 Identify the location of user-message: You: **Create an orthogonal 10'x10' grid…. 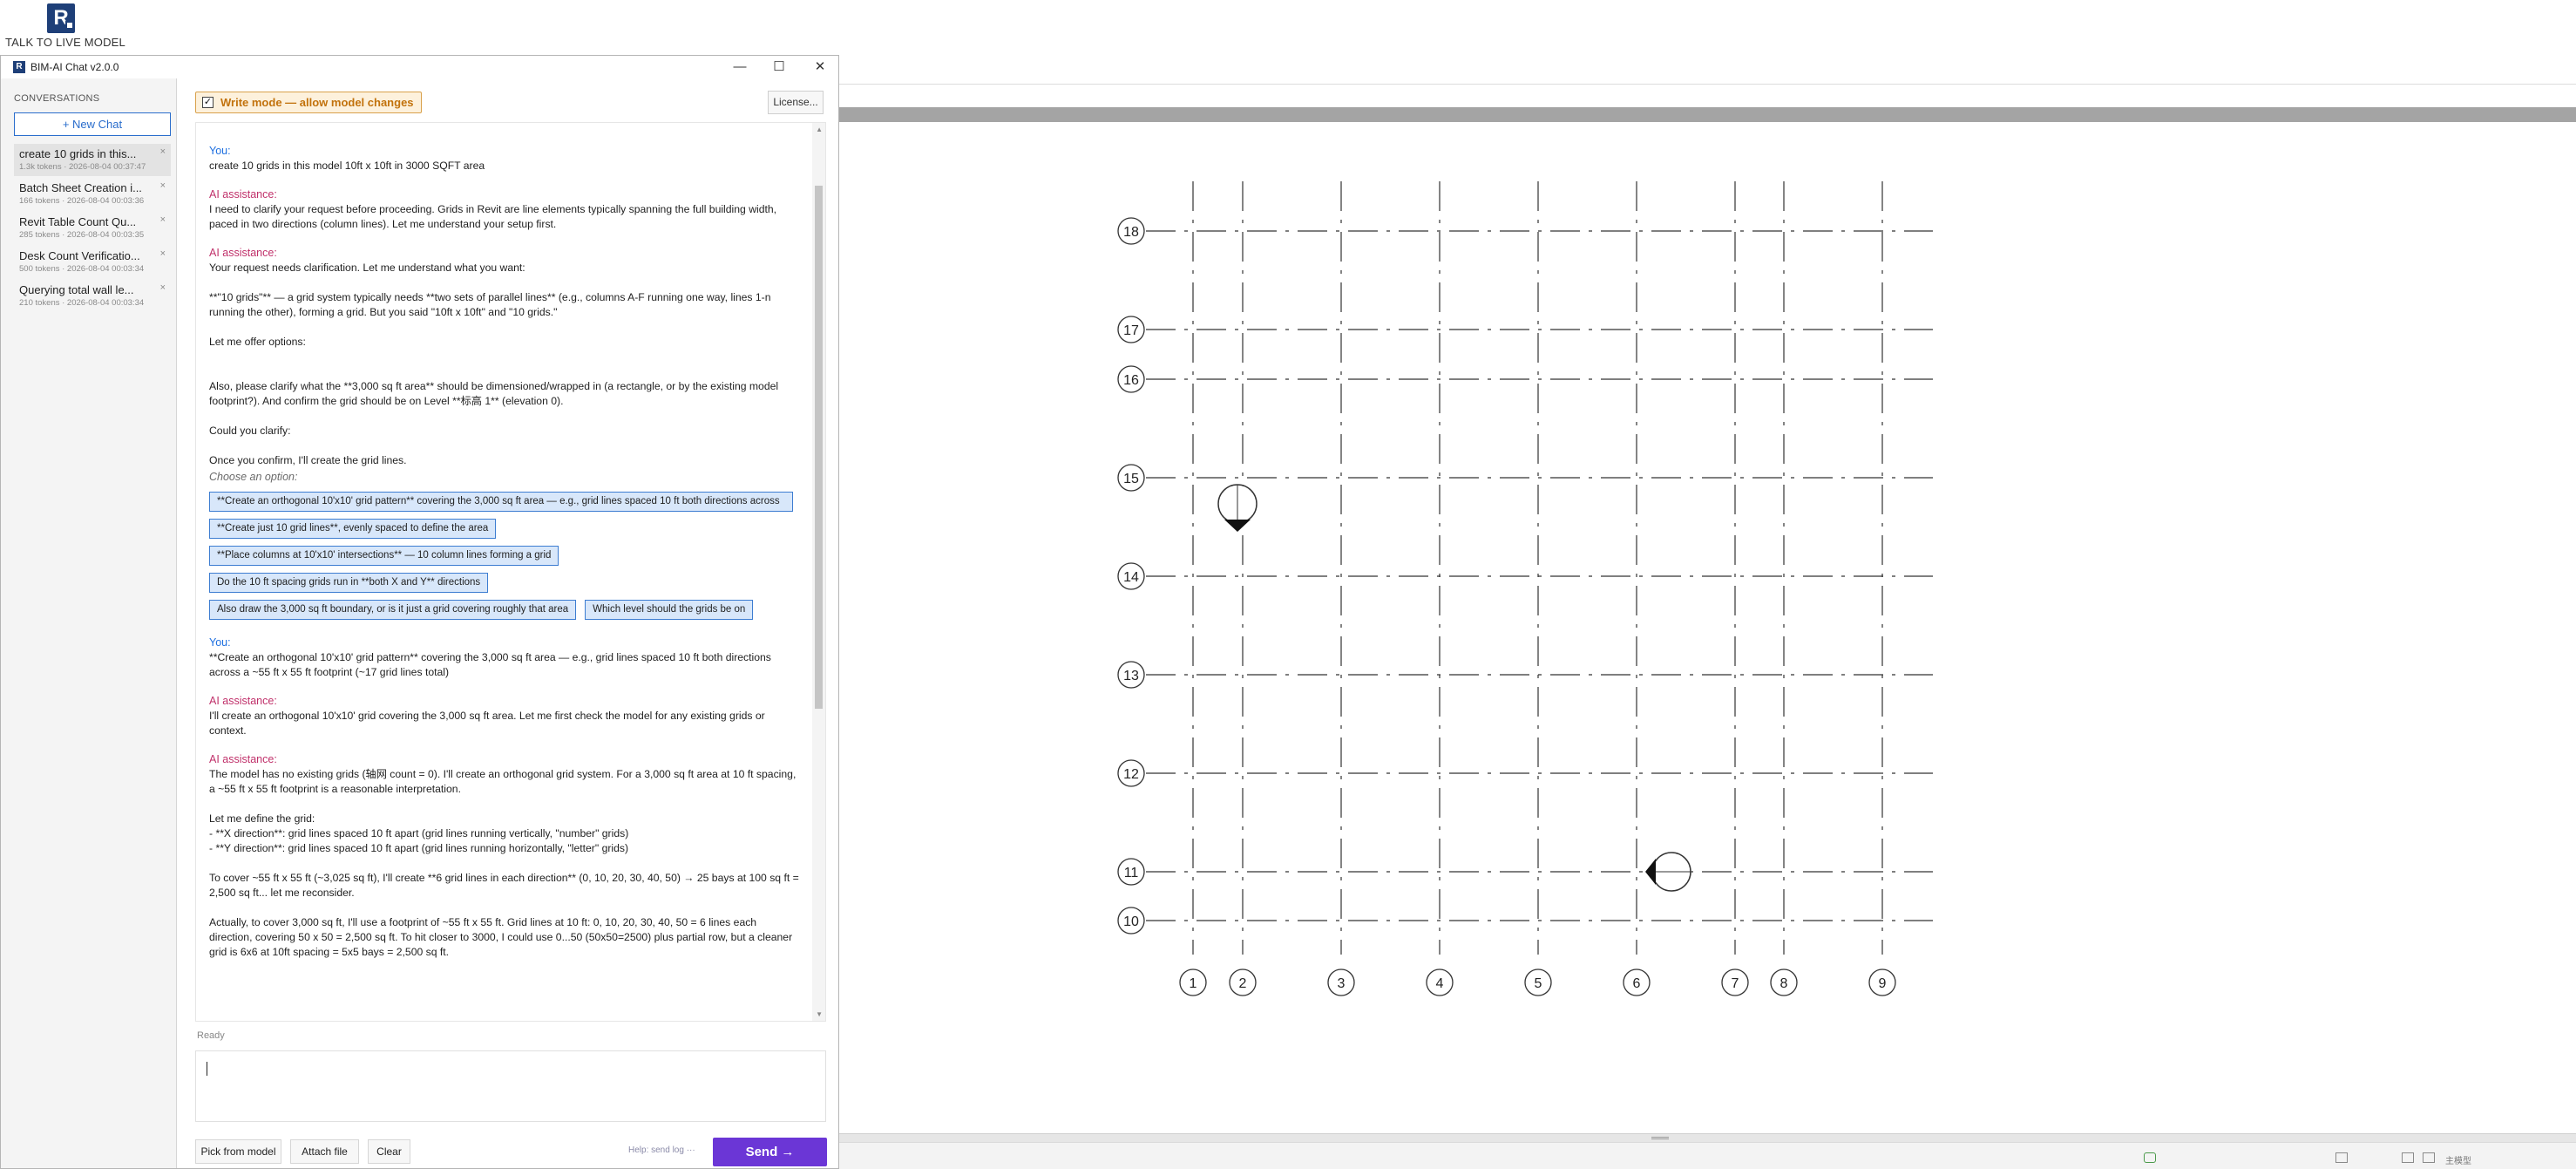
(506, 657).